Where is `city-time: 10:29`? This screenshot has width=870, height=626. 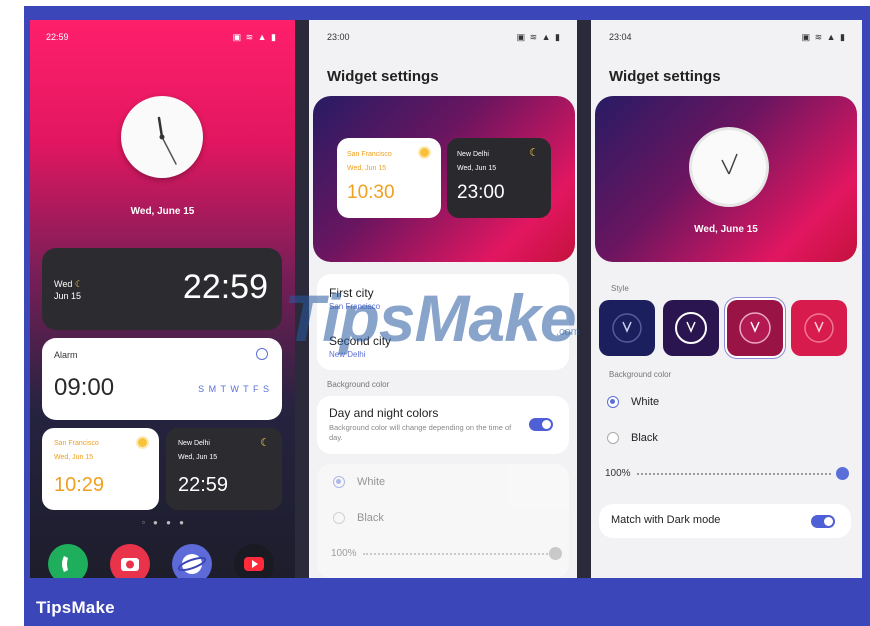
city-time: 10:29 is located at coordinates (79, 485).